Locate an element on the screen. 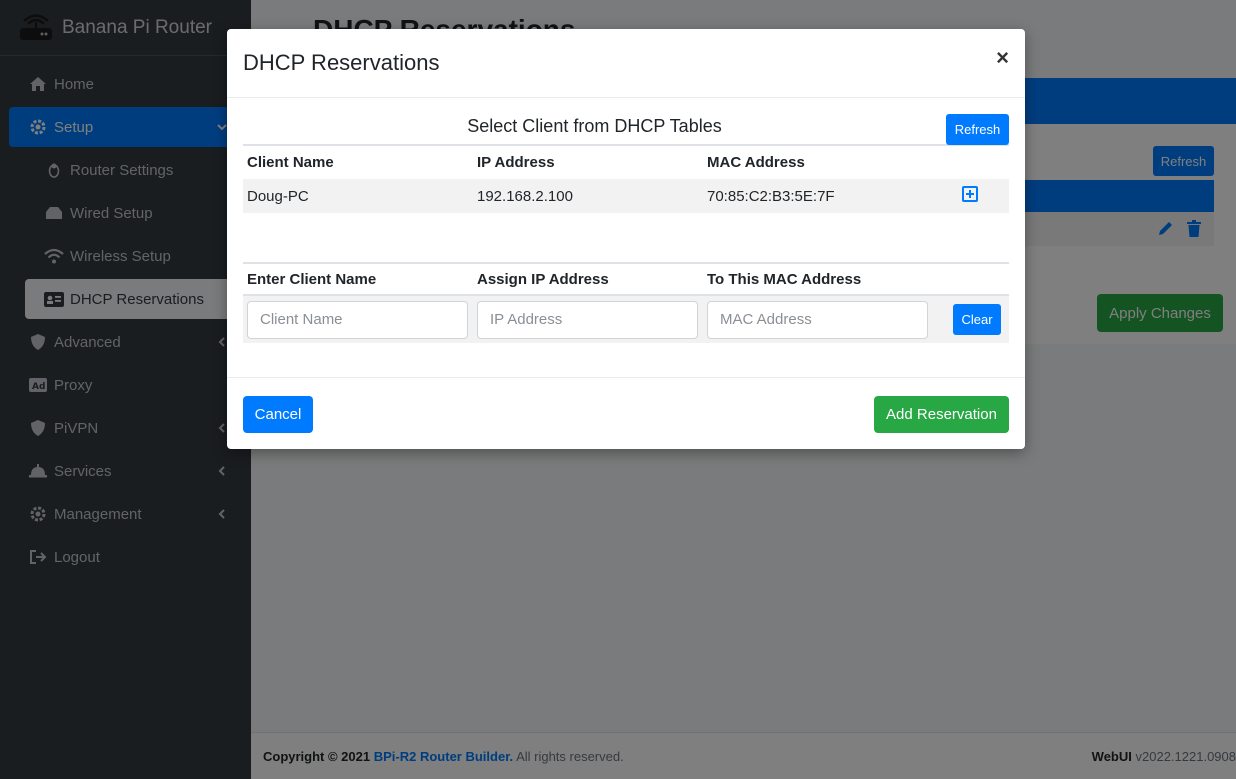 This screenshot has width=1236, height=779. modal-header: DHCP Reservations × is located at coordinates (626, 63).